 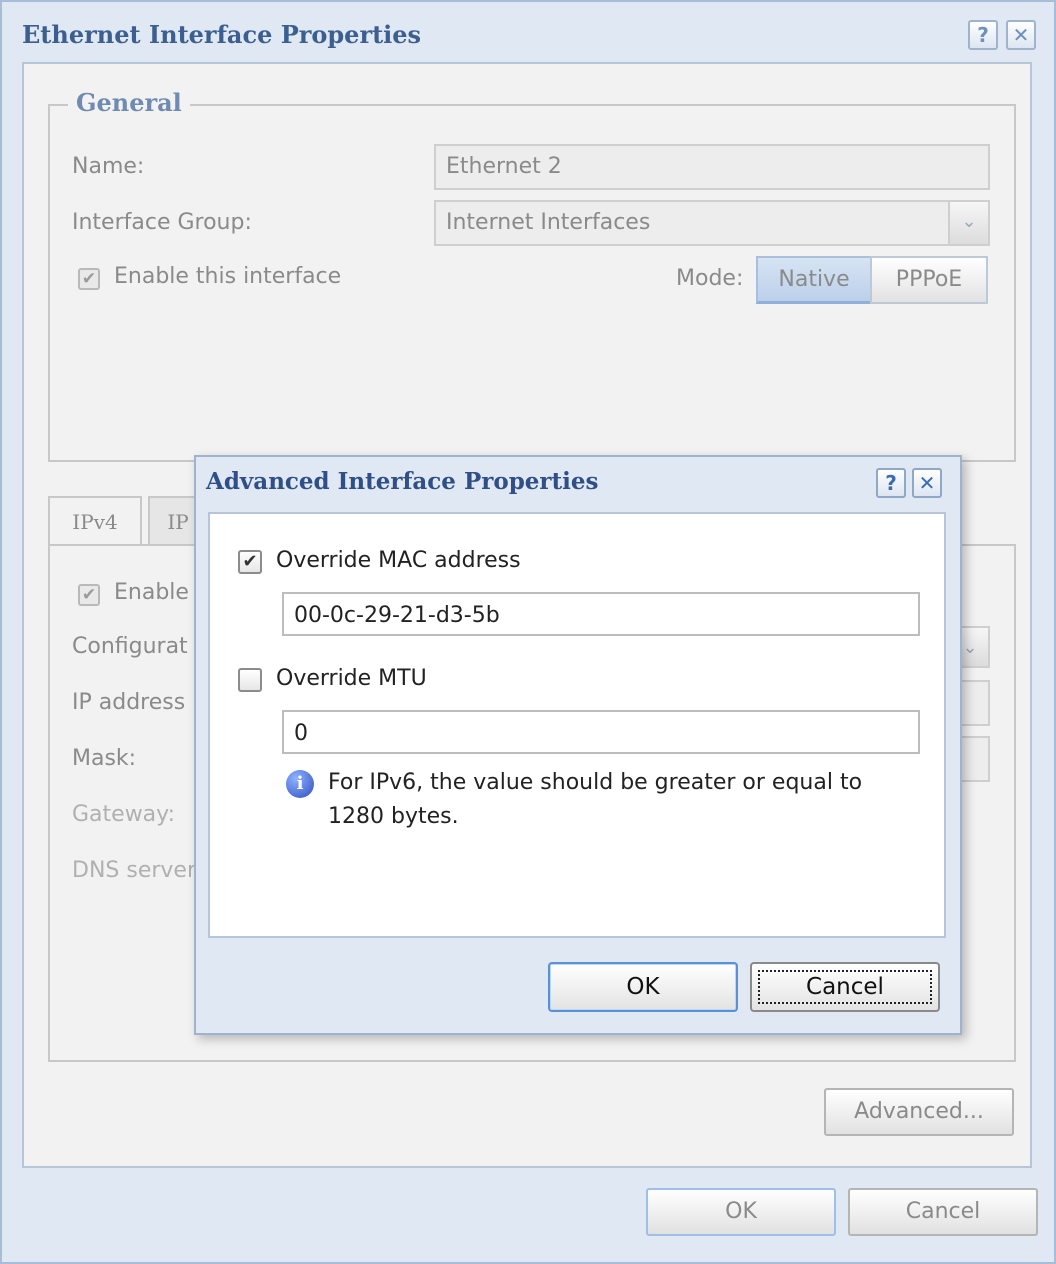 I want to click on mtu-info-text-line2: 1280 bytes., so click(x=393, y=816).